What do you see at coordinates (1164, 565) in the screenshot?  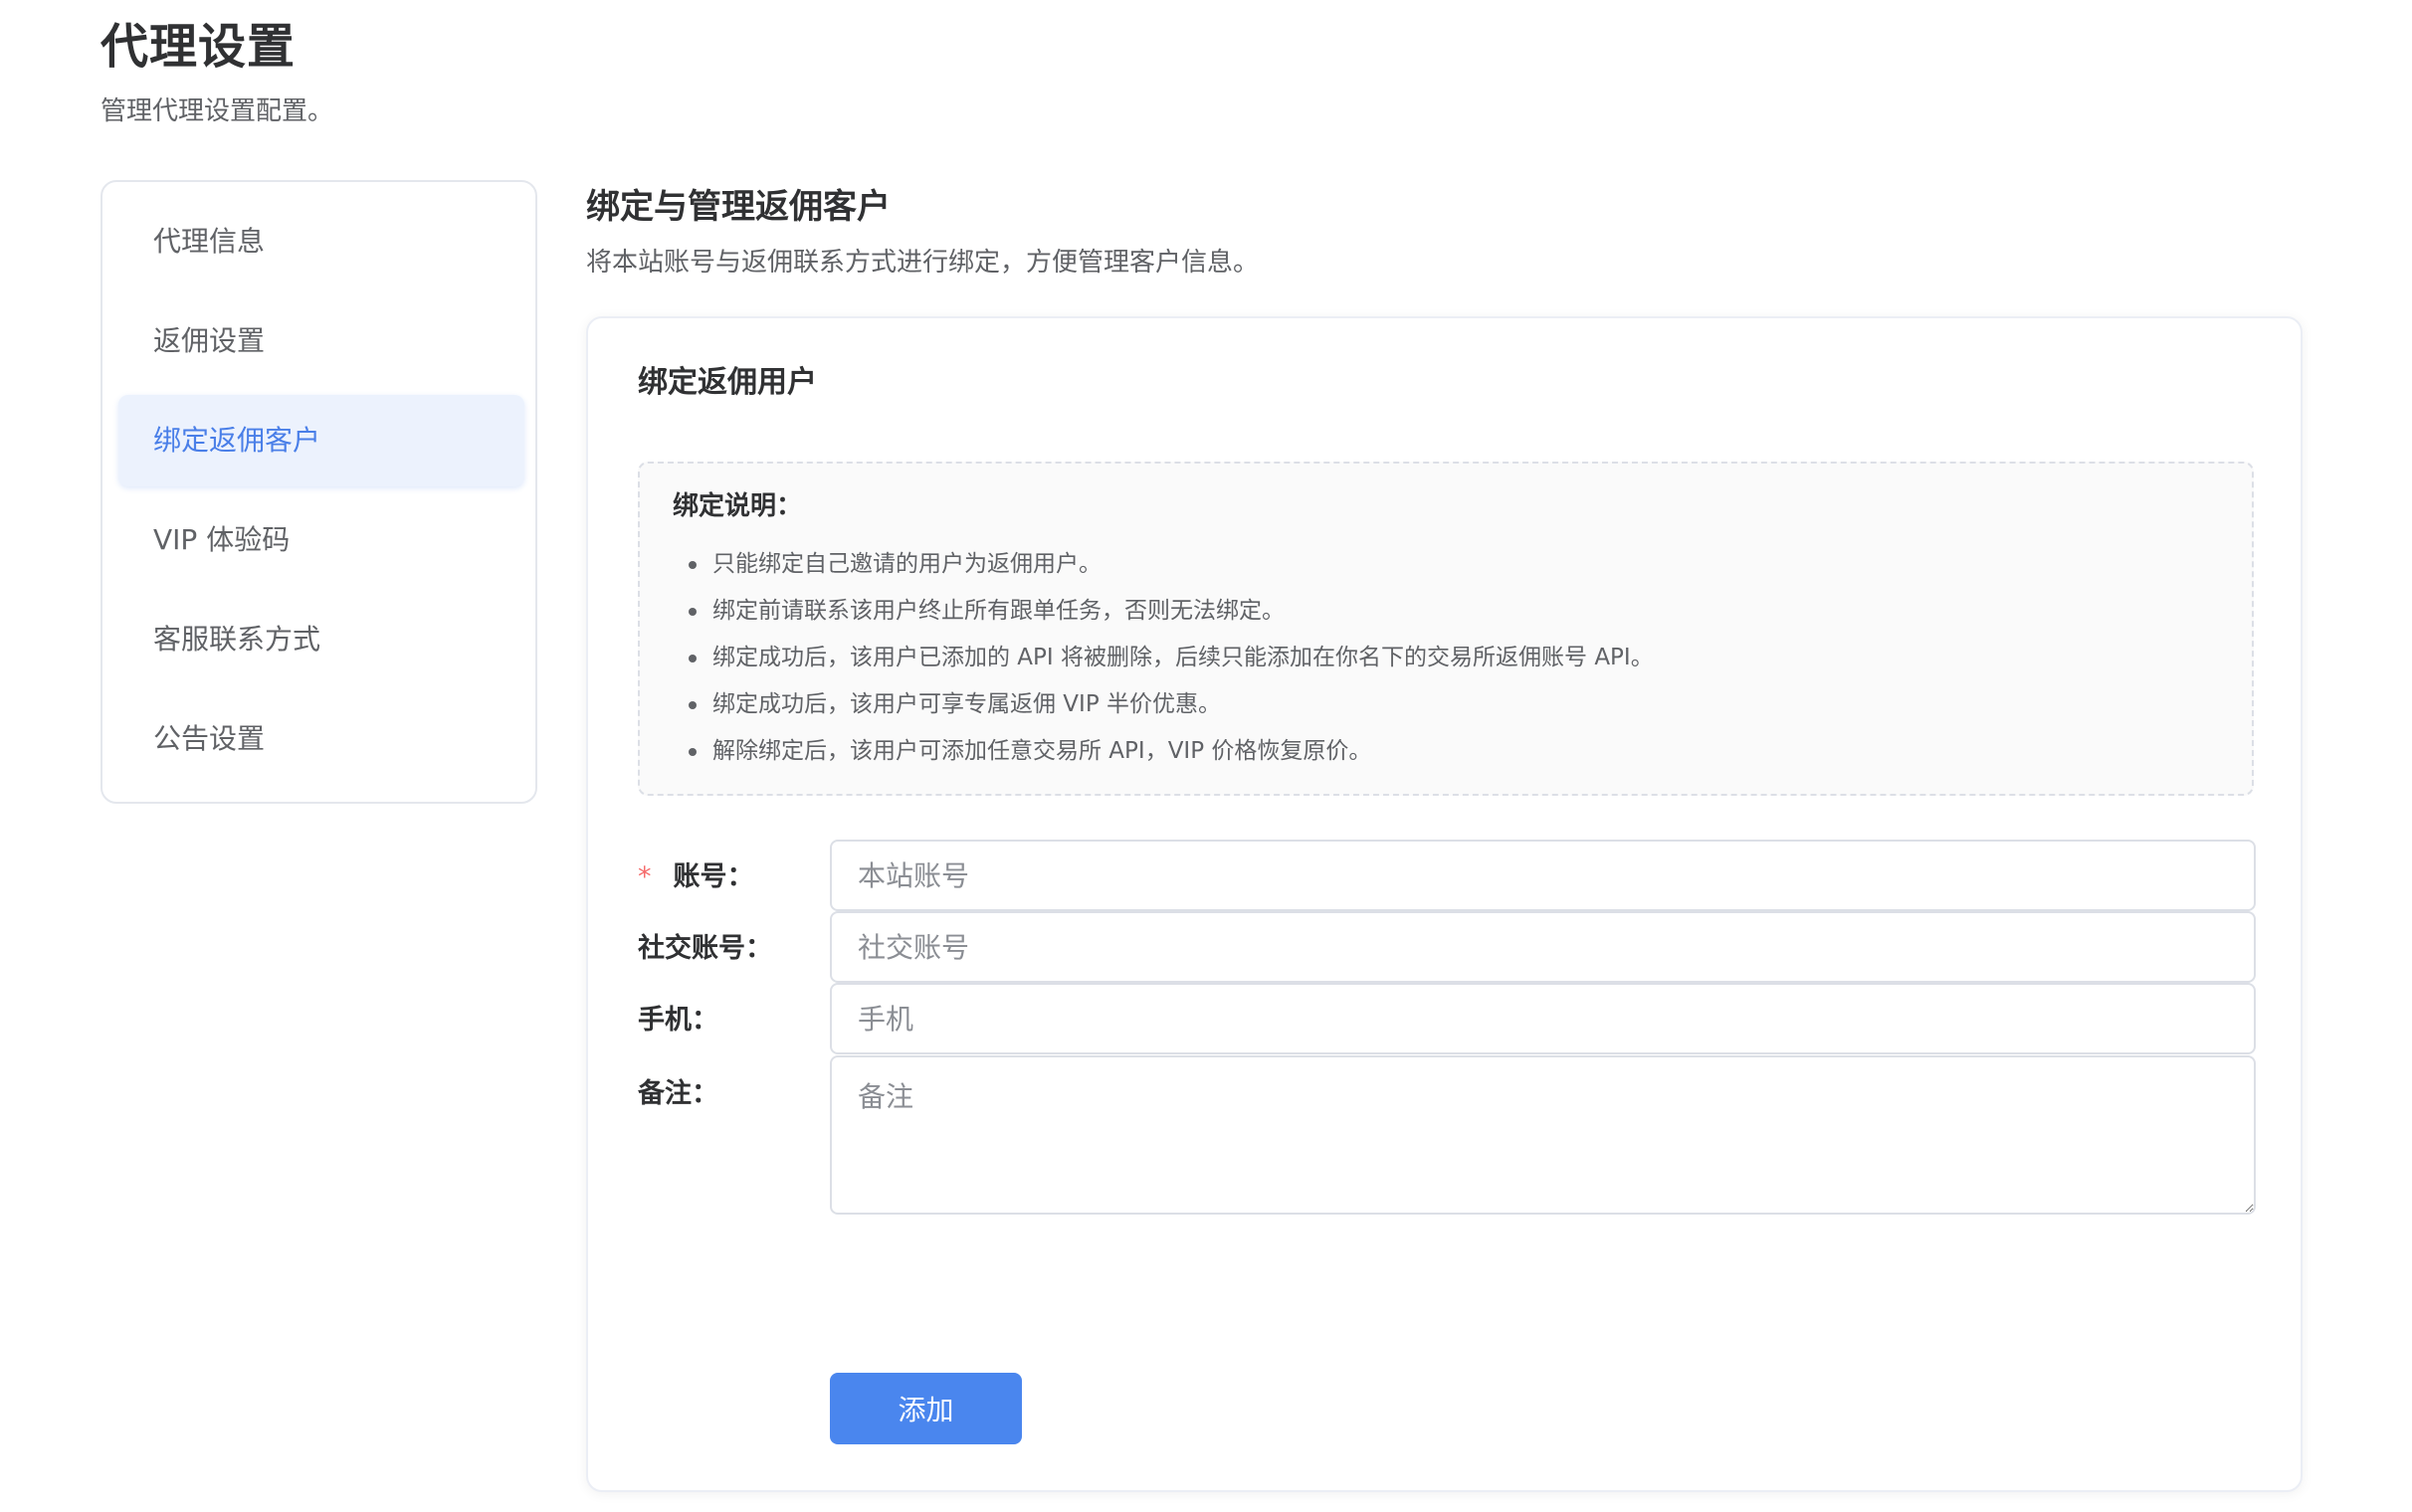 I see `list-item: 只能绑定自己邀请的用户为返佣用户。` at bounding box center [1164, 565].